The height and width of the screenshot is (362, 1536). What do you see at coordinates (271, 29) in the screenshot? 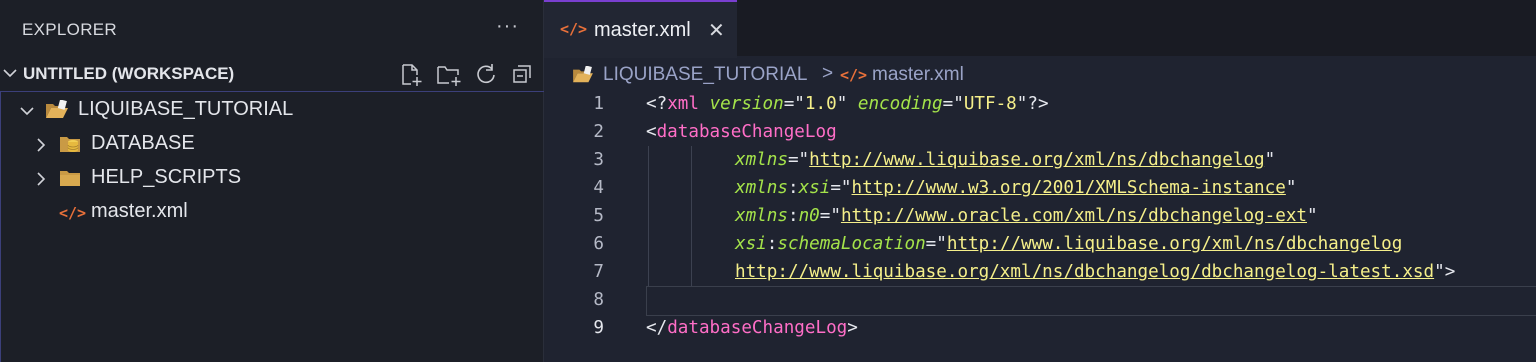
I see `explorer-header: EXPLORER ···` at bounding box center [271, 29].